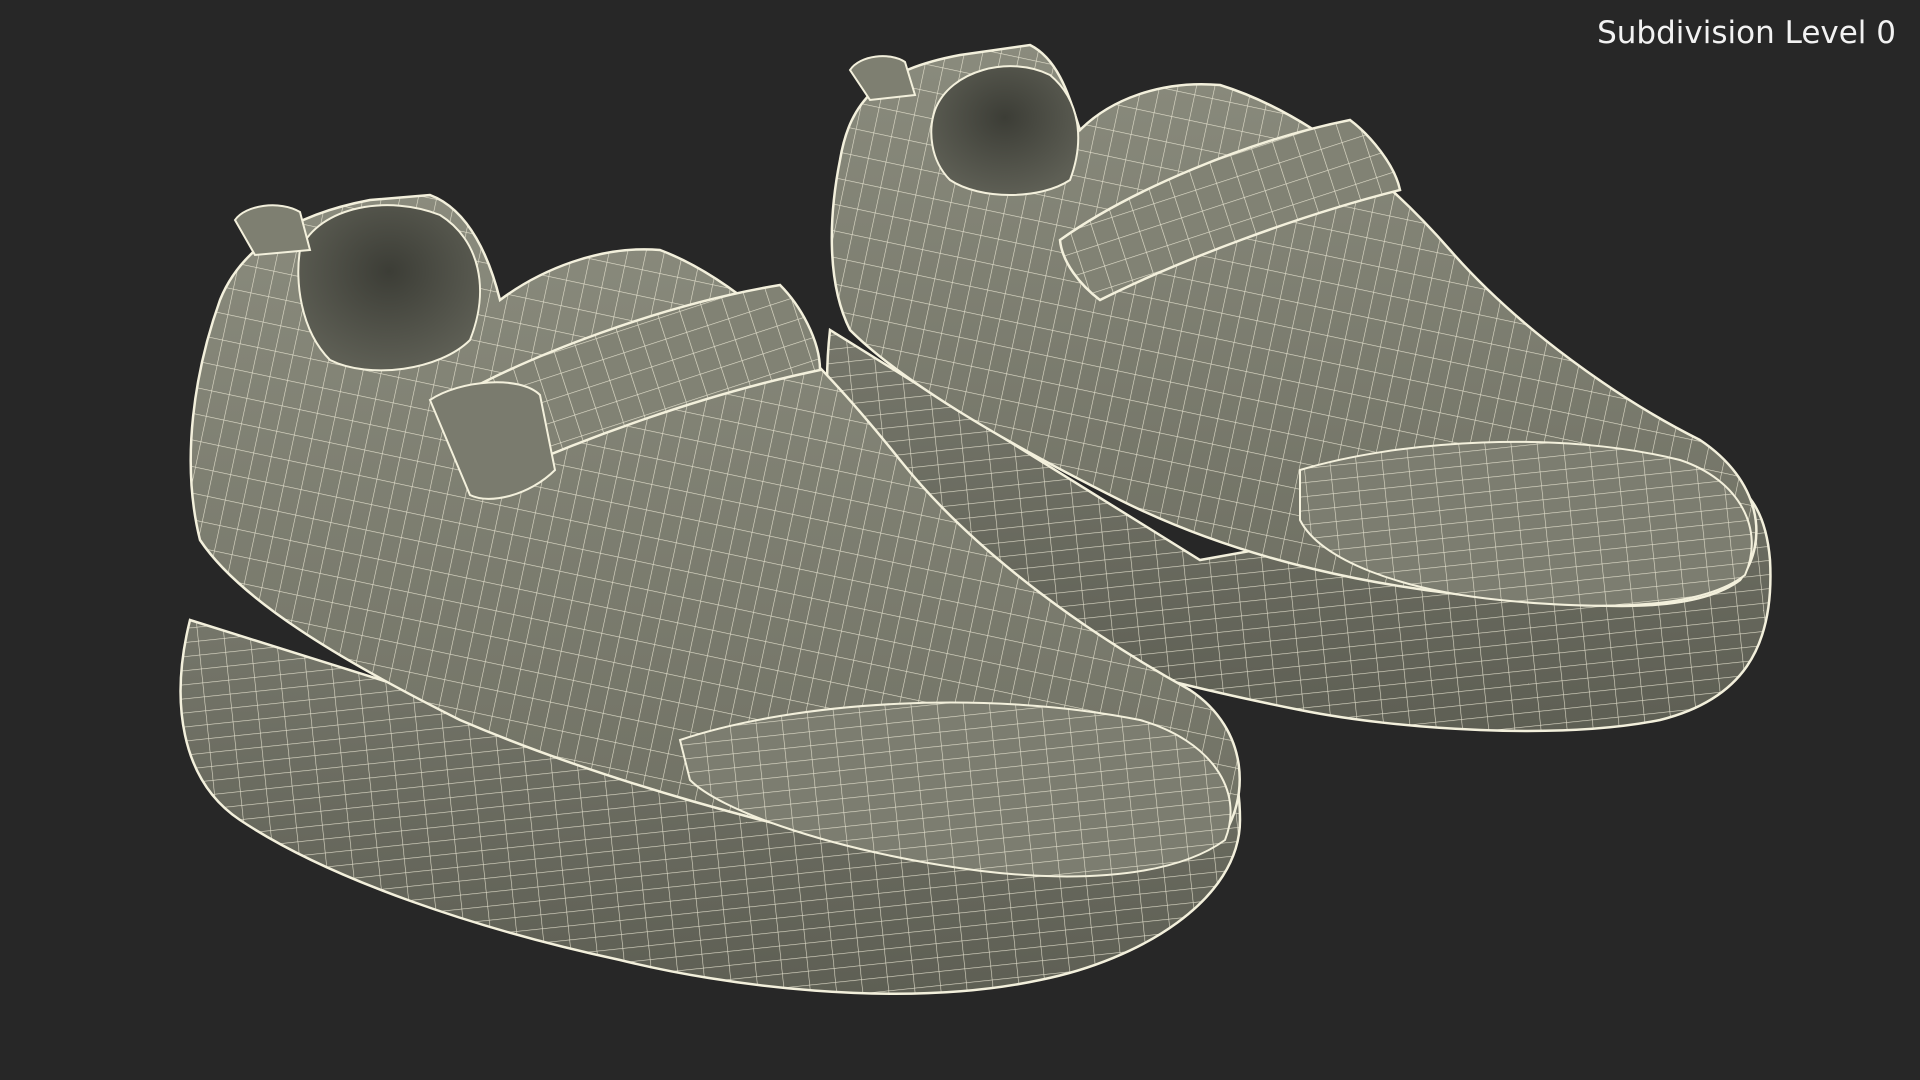 Image resolution: width=1920 pixels, height=1080 pixels. What do you see at coordinates (1746, 33) in the screenshot?
I see `subdivision-level-label: Subdivision Level 0` at bounding box center [1746, 33].